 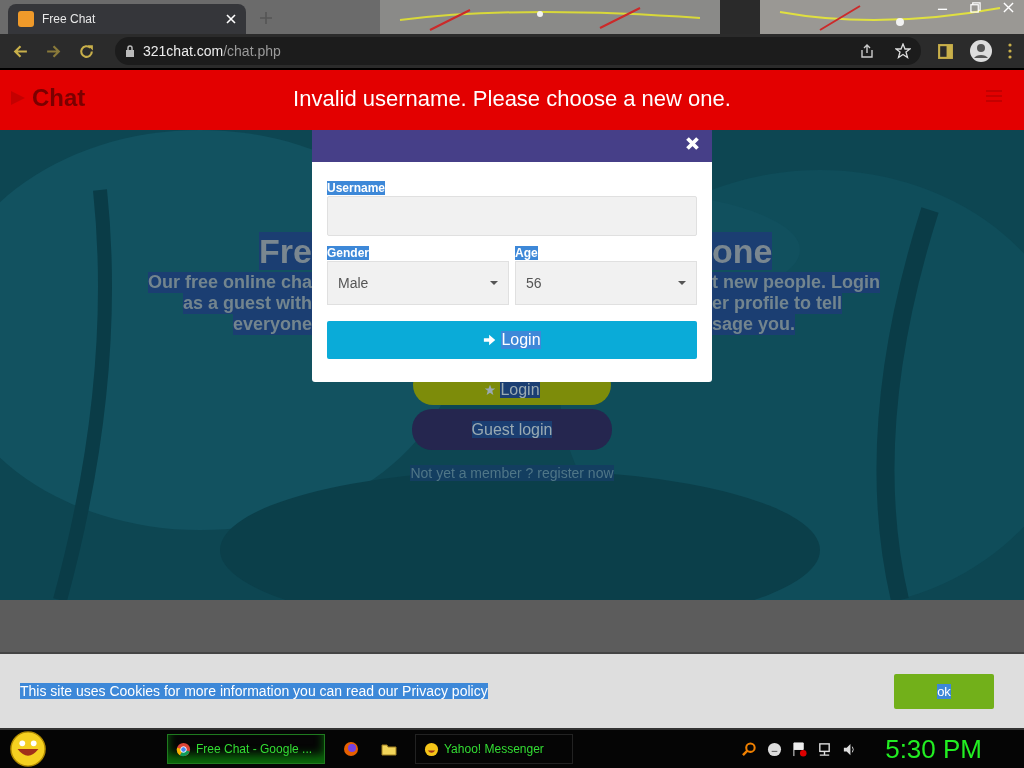 I want to click on browser-tab: Free Chat, so click(x=127, y=19).